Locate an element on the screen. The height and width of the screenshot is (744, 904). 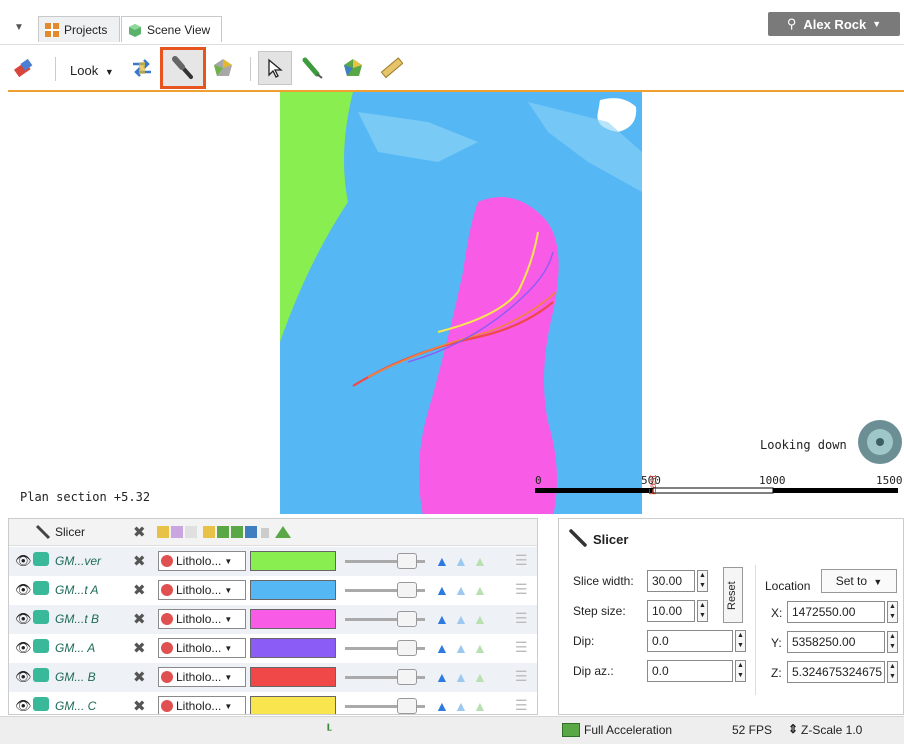
plane-tool-button is located at coordinates (353, 68).